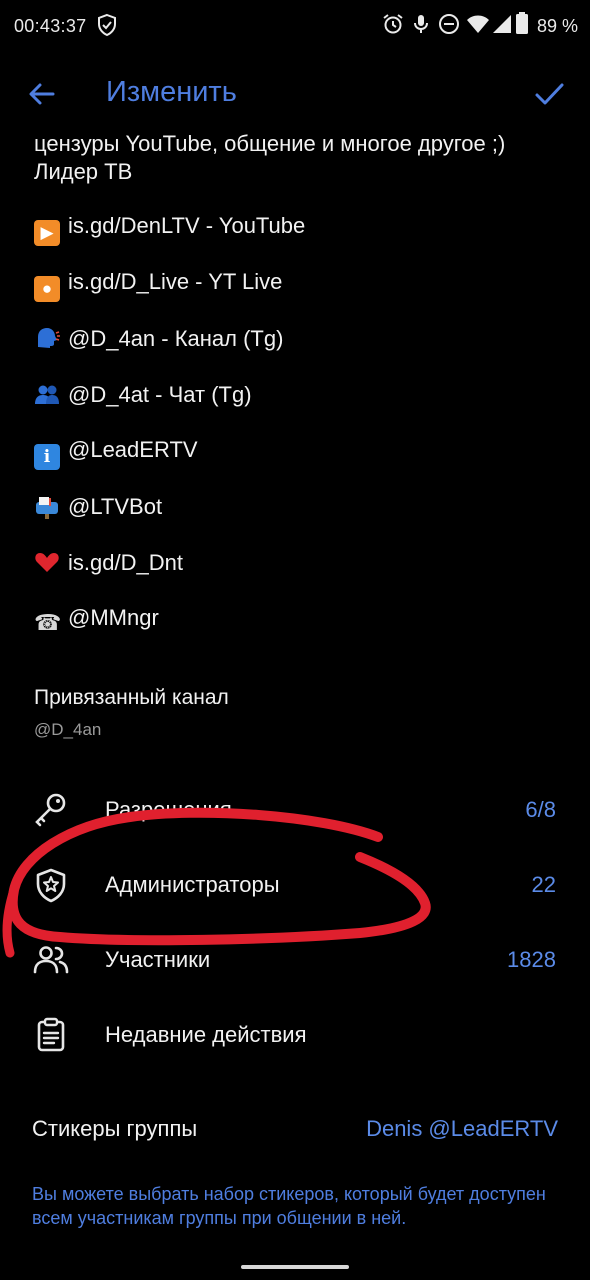 This screenshot has width=590, height=1280. Describe the element at coordinates (51, 1034) in the screenshot. I see `clipboard-icon` at that location.